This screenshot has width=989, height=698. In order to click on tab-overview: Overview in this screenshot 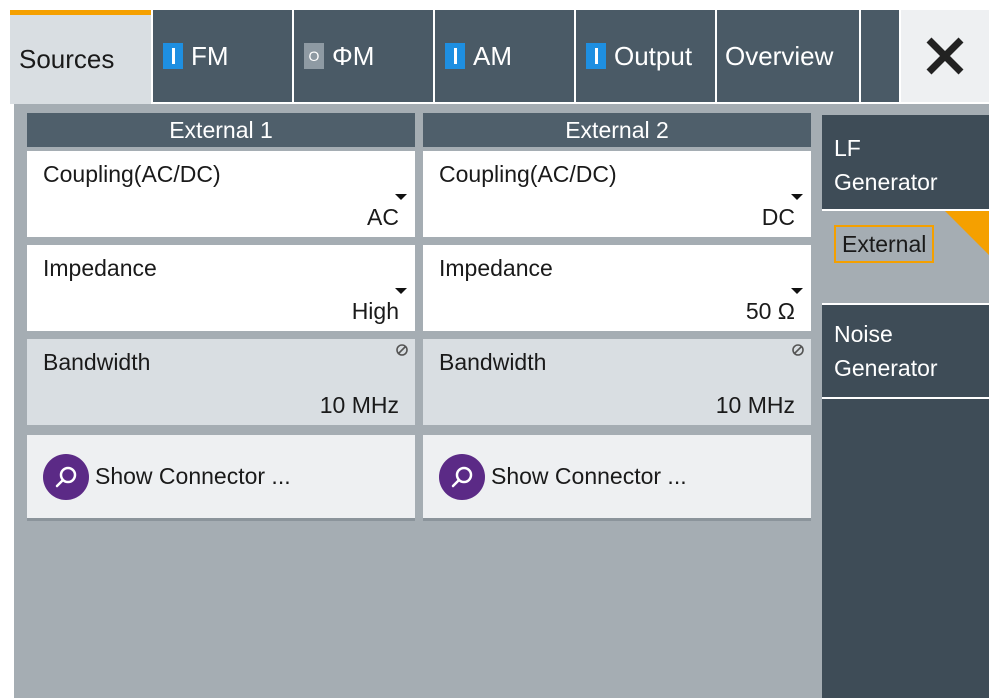, I will do `click(788, 56)`.